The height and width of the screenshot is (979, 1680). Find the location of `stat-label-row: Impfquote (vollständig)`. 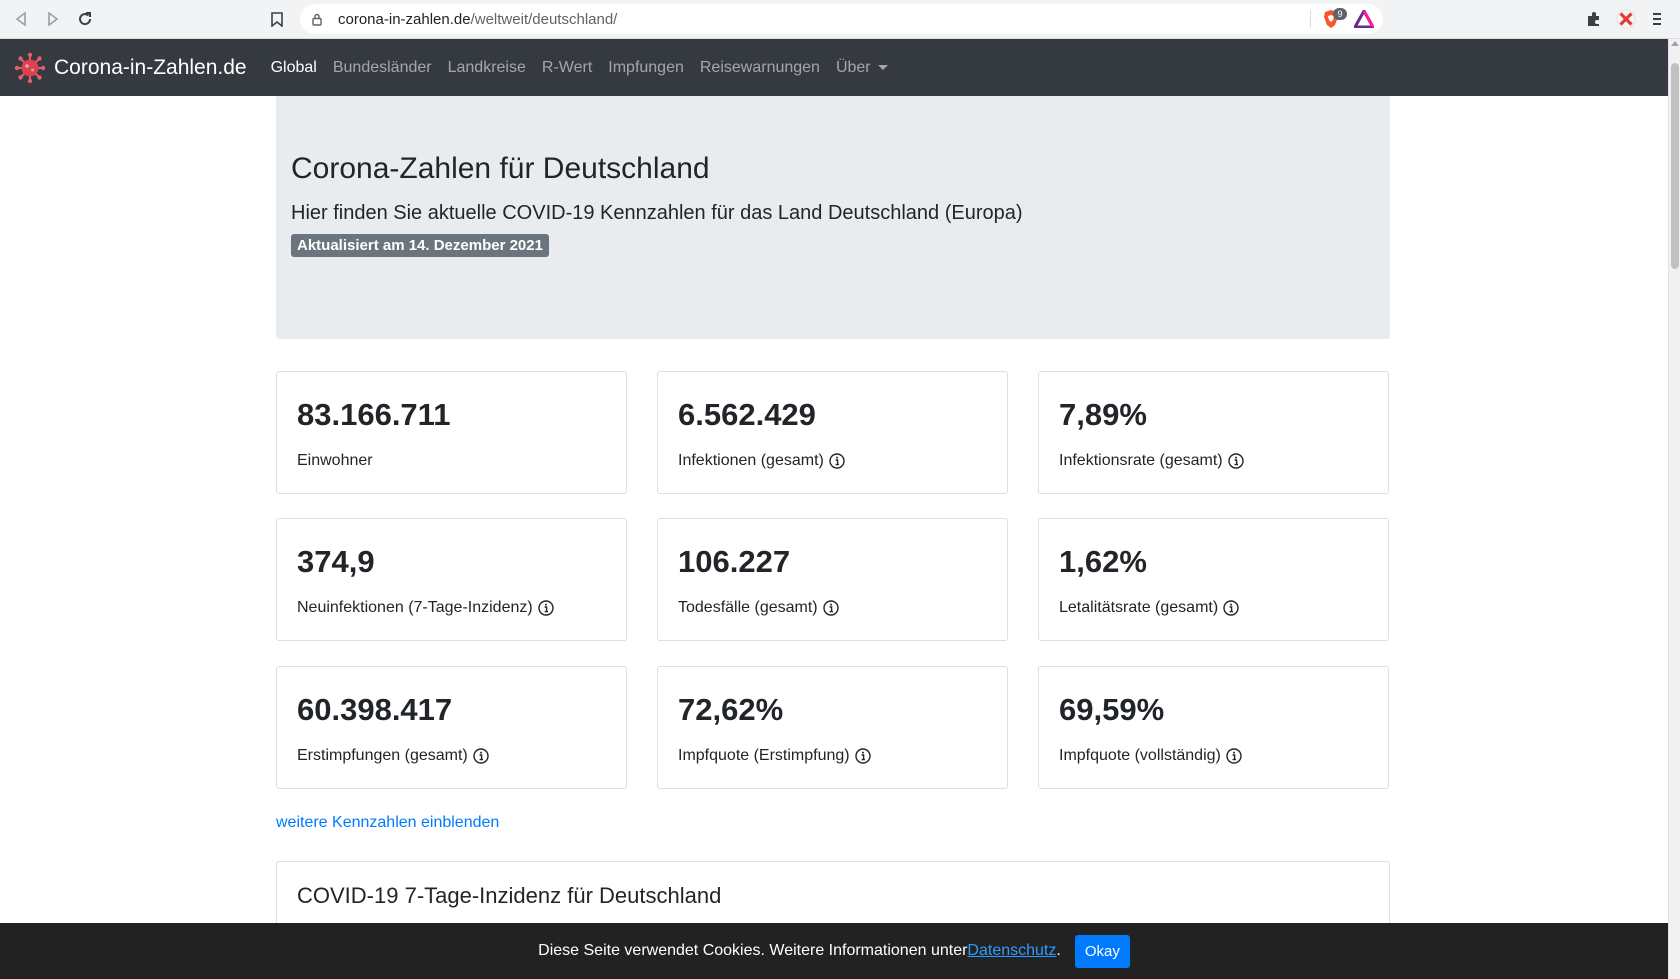

stat-label-row: Impfquote (vollständig) is located at coordinates (1150, 756).